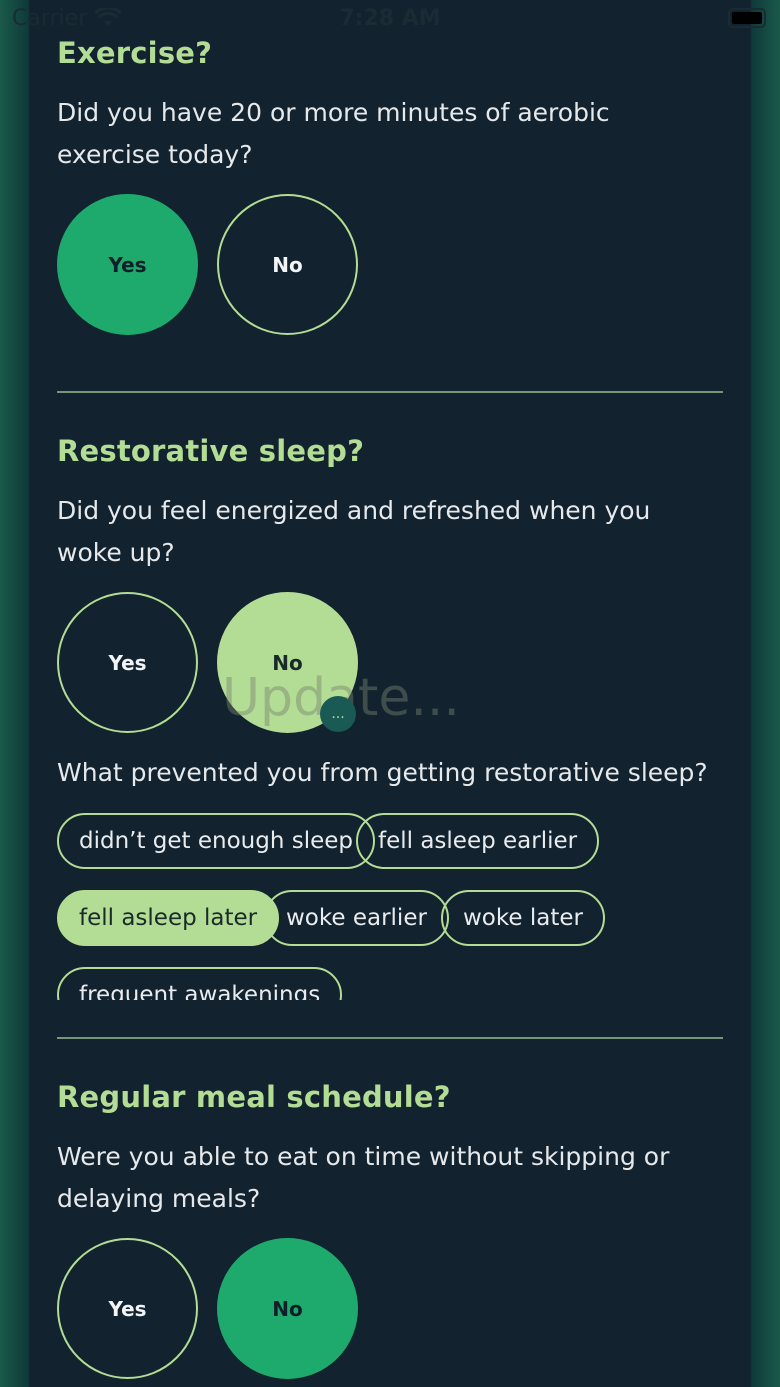 This screenshot has width=780, height=1387. What do you see at coordinates (168, 918) in the screenshot?
I see `chip-fell-asleep-later: fell asleep later` at bounding box center [168, 918].